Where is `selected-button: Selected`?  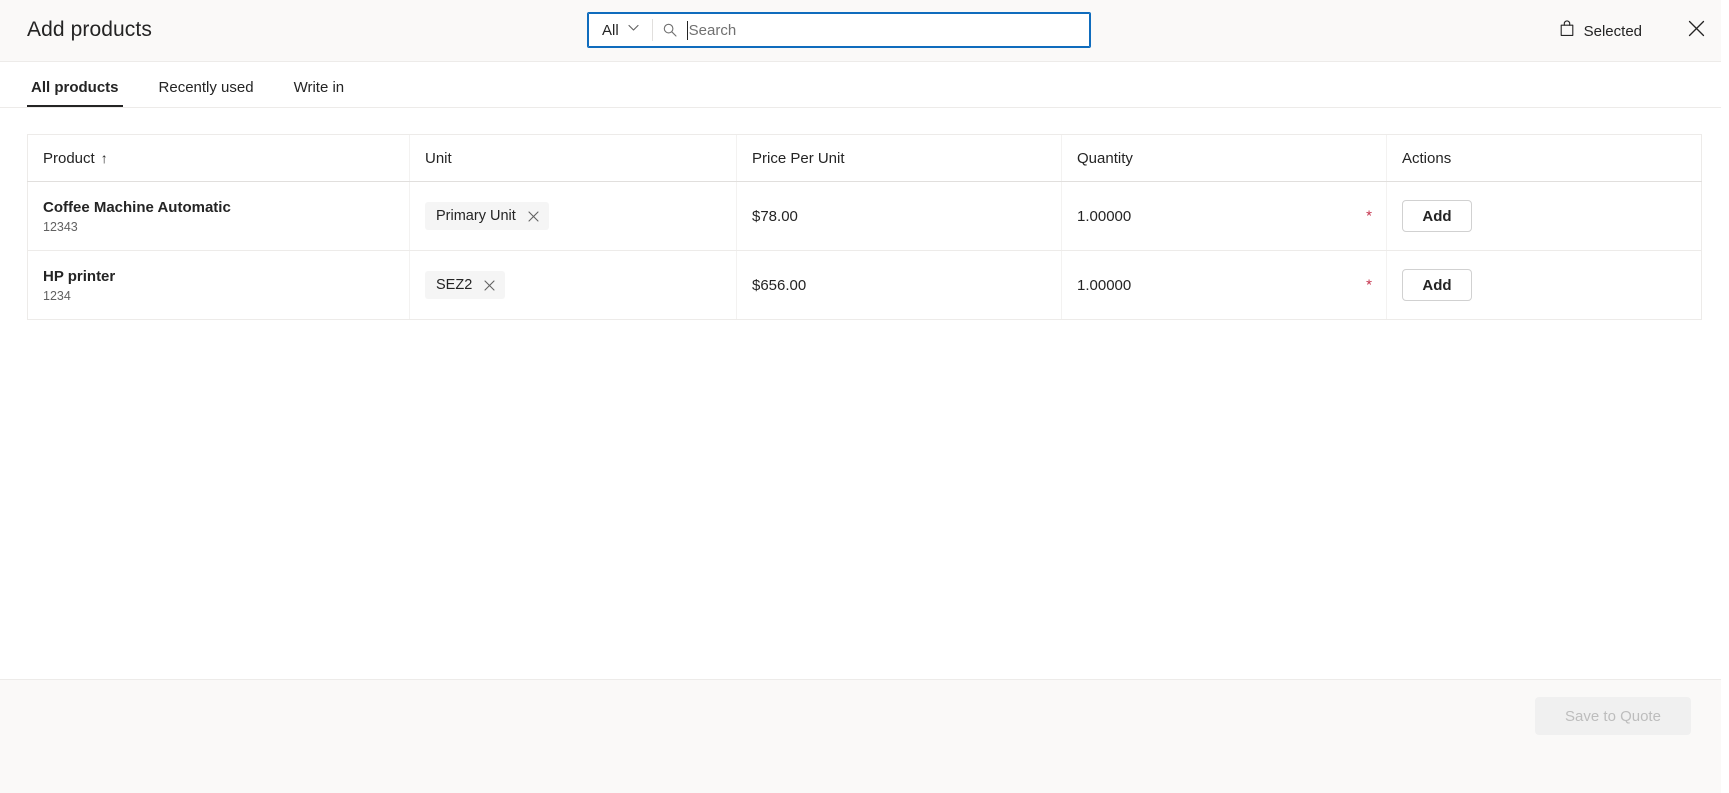
selected-button: Selected is located at coordinates (1600, 31).